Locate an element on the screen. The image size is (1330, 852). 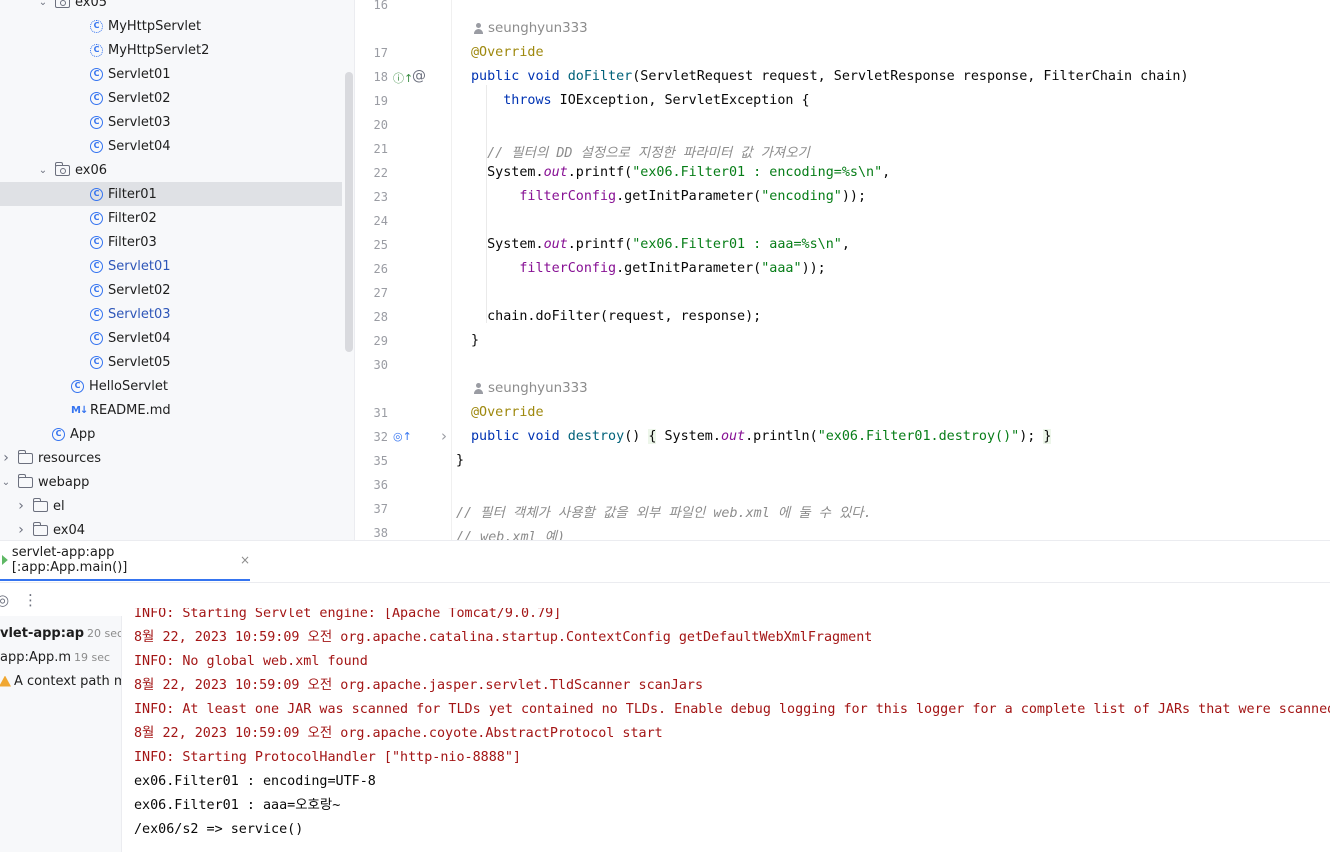
tree-item-label: Servlet02 is located at coordinates (139, 290).